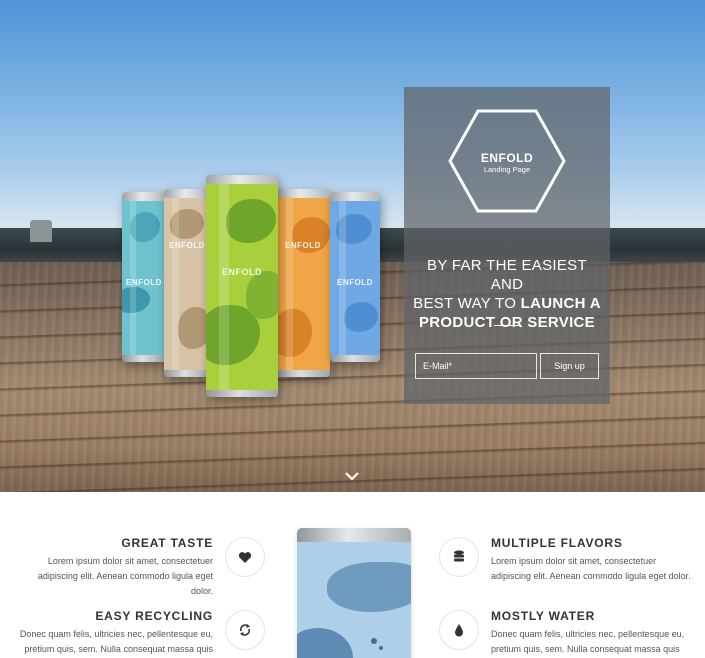  What do you see at coordinates (507, 158) in the screenshot?
I see `logo-title: ENFOLD` at bounding box center [507, 158].